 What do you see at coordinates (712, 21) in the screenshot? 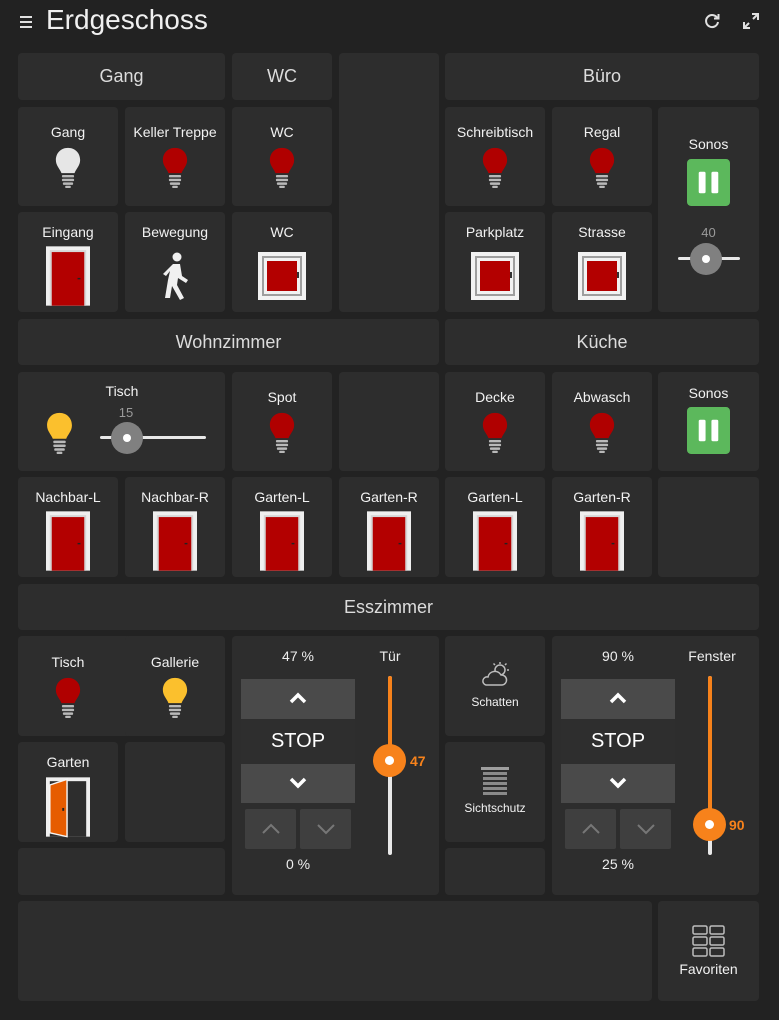
I see `refresh-icon` at bounding box center [712, 21].